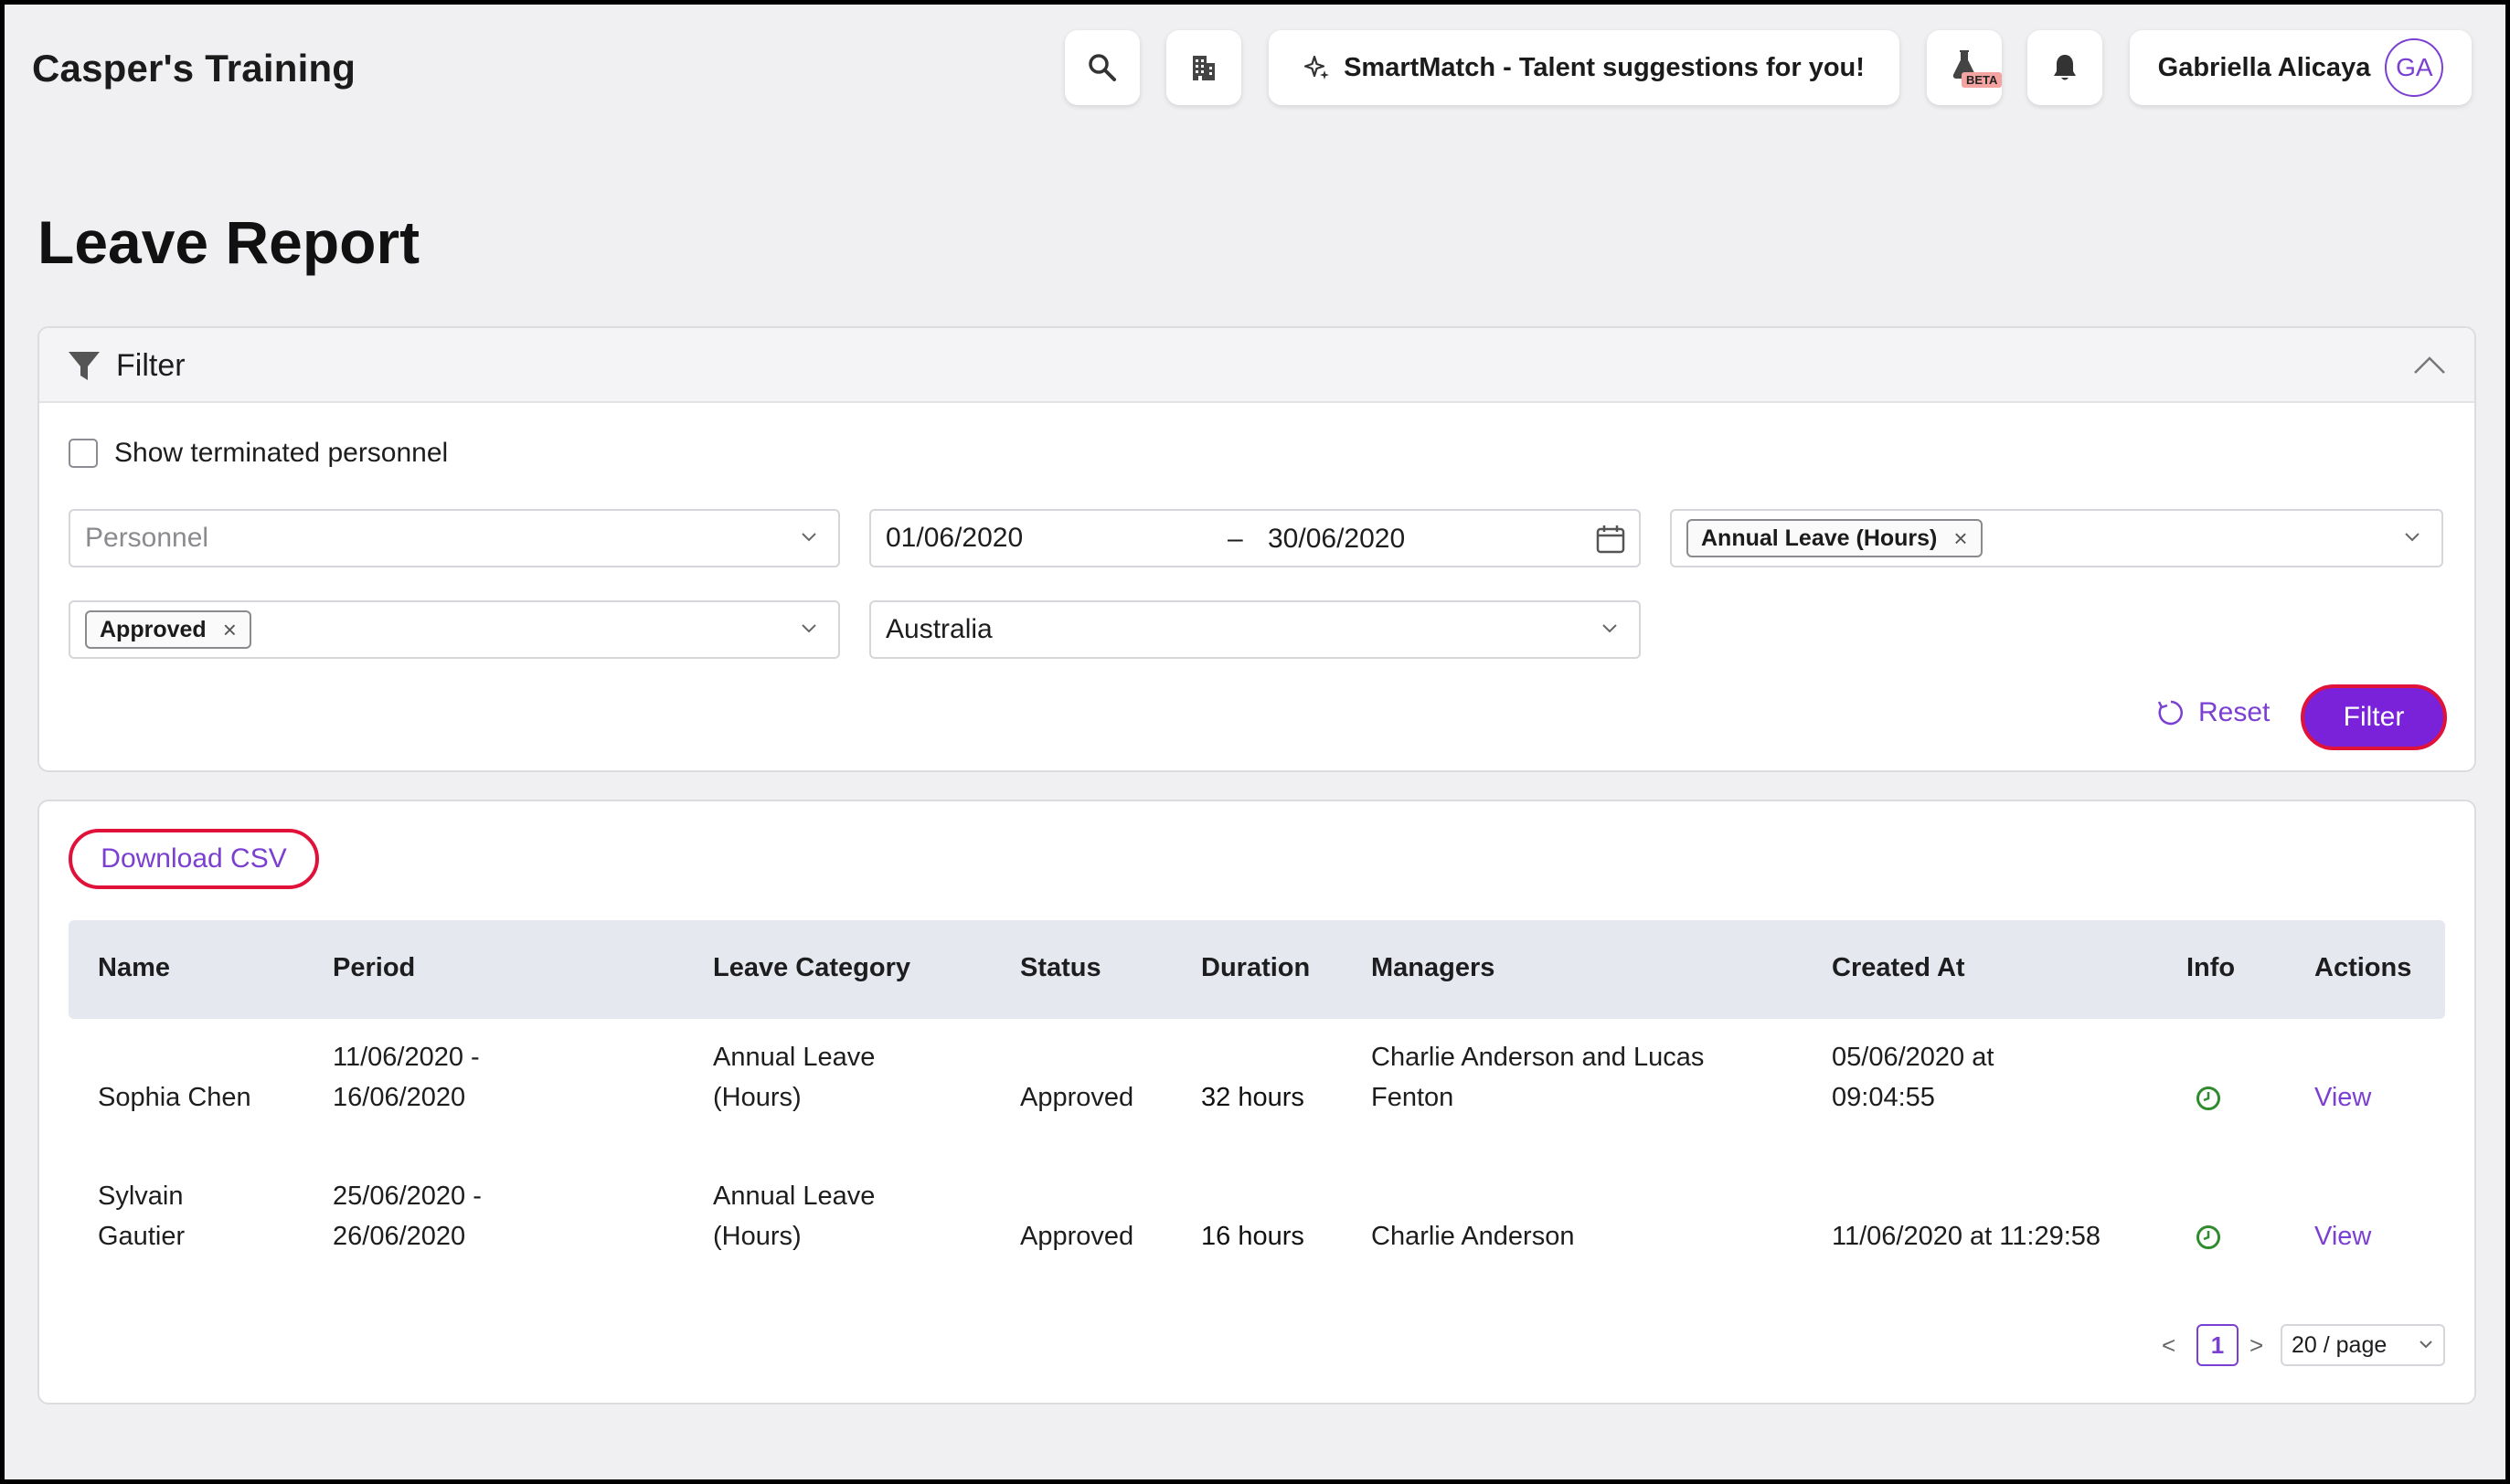 This screenshot has width=2510, height=1484. I want to click on building-icon, so click(1204, 68).